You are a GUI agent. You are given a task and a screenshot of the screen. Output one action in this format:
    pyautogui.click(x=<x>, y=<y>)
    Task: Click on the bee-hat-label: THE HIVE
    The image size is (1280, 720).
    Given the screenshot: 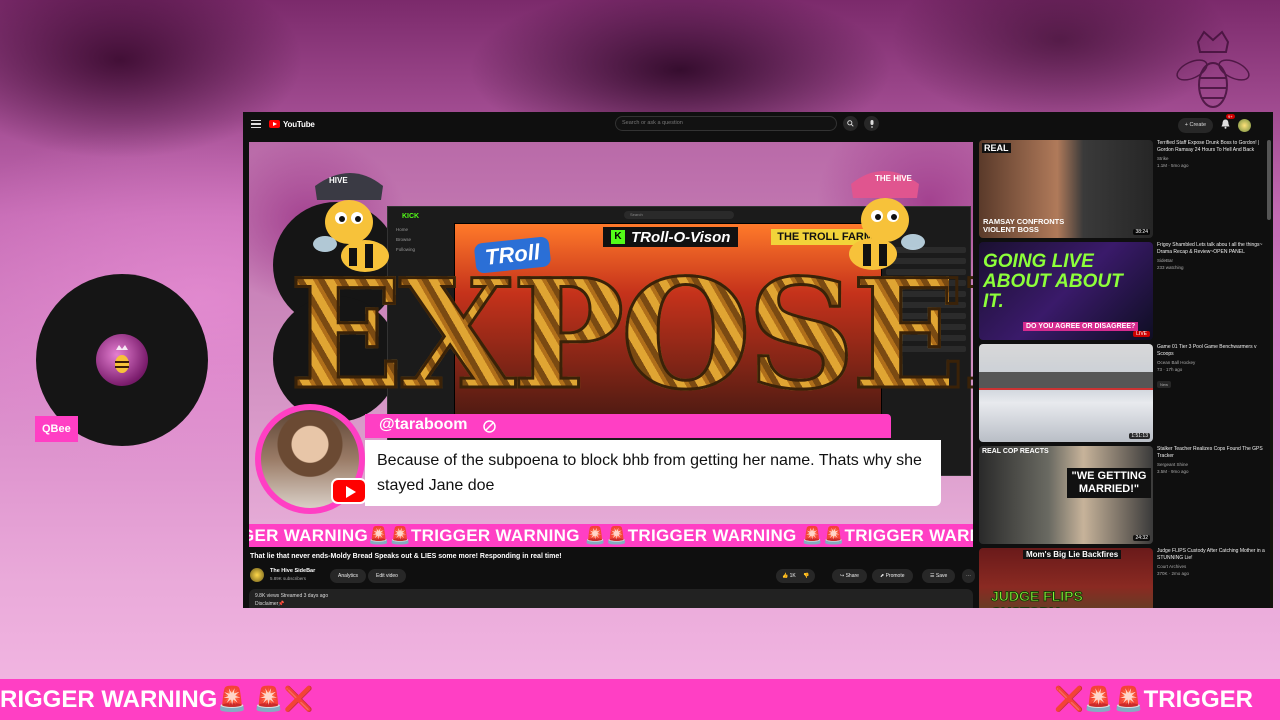 What is the action you would take?
    pyautogui.click(x=893, y=178)
    